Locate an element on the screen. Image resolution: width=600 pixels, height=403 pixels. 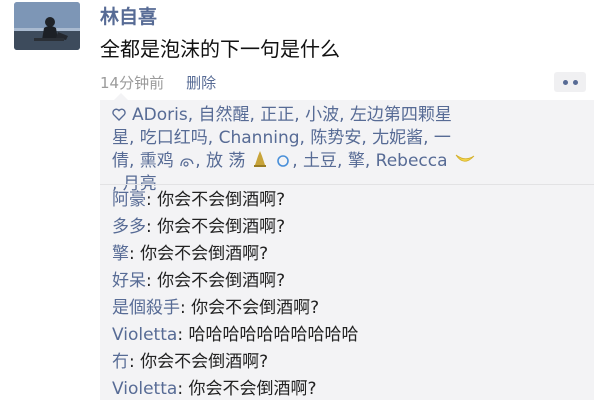
likes-line: 倩, 熏鸡 , 放 荡 , 土豆, 擎, Rebecca is located at coordinates (350, 161).